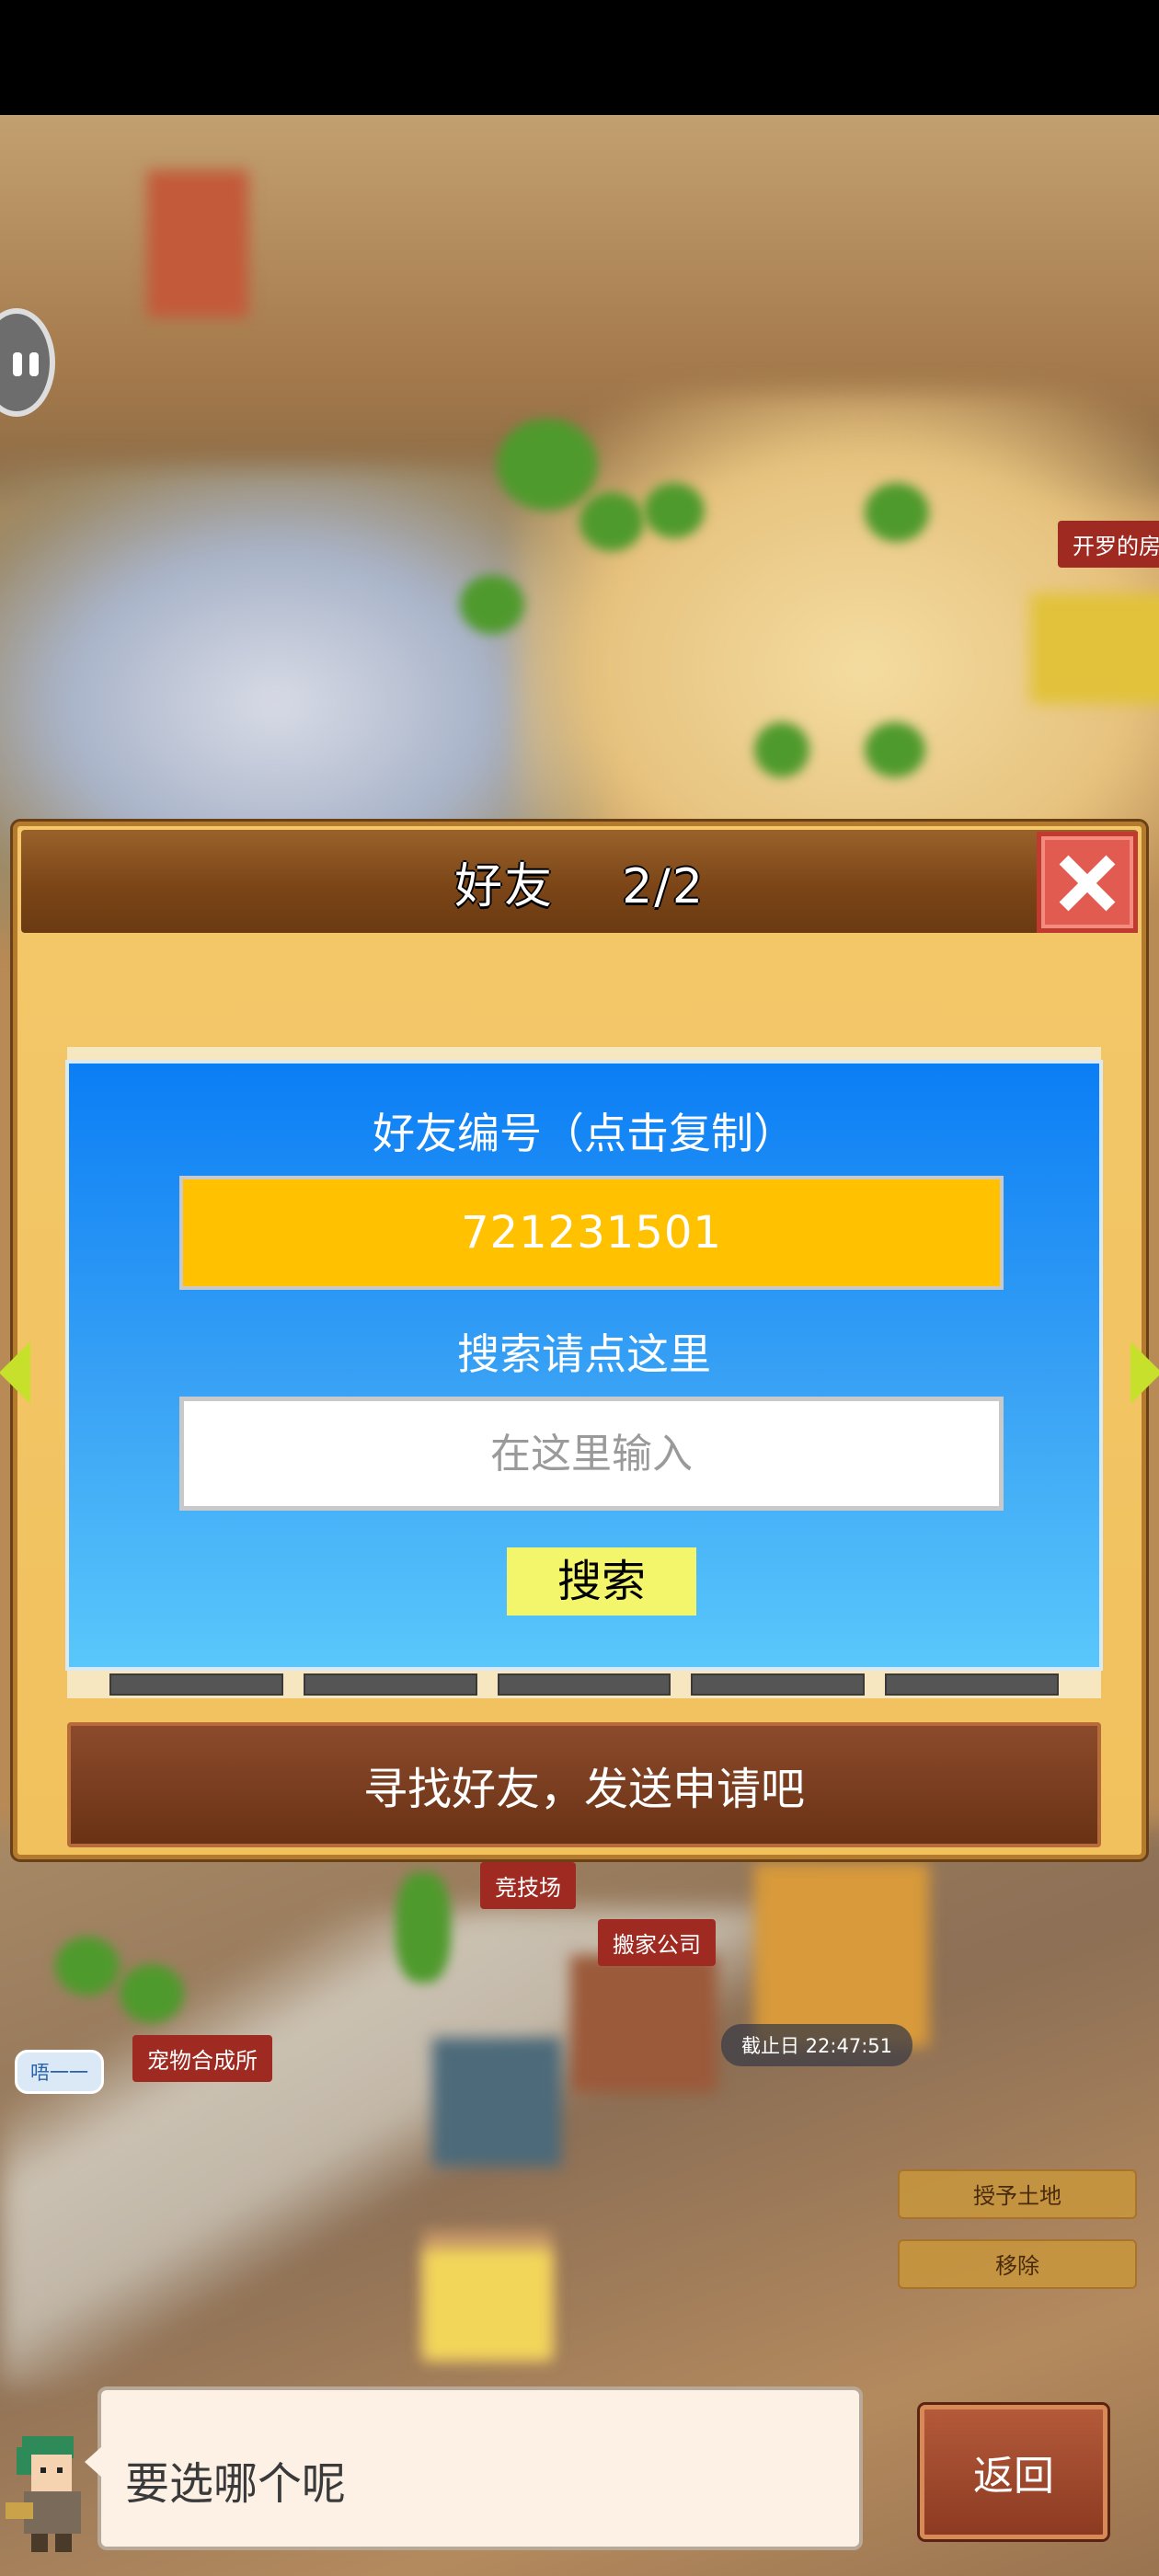 This screenshot has height=2576, width=1159. I want to click on dialog-title: 好友 2/2, so click(579, 886).